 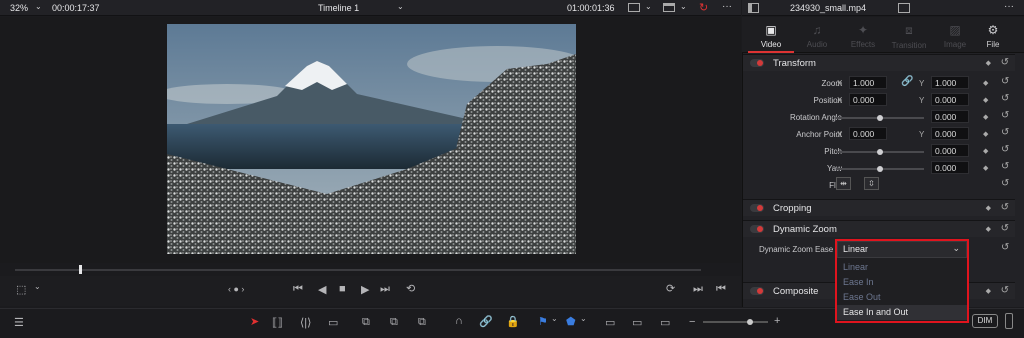 I want to click on jog-icon: ‹ ● ›, so click(x=236, y=289).